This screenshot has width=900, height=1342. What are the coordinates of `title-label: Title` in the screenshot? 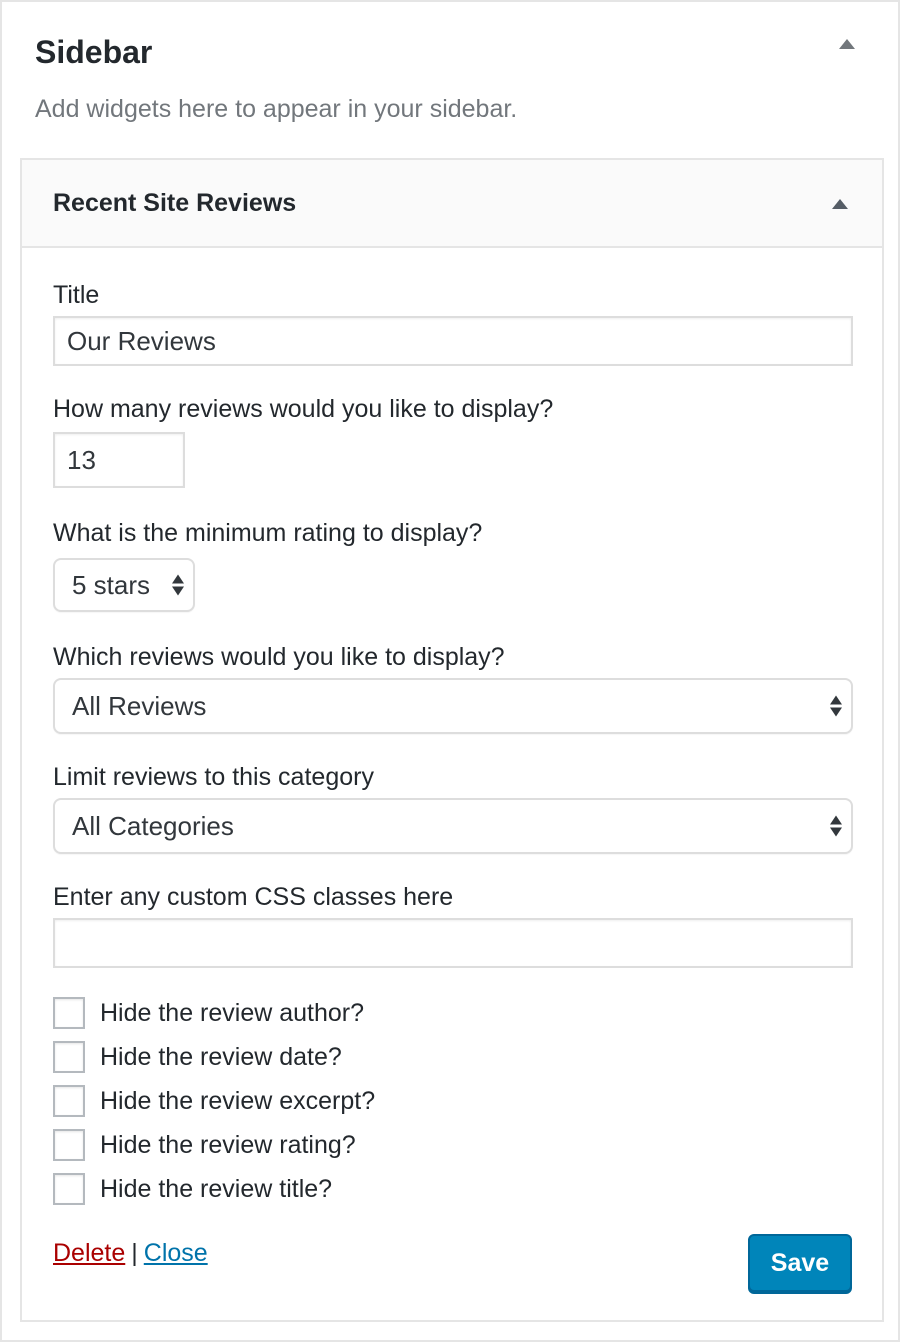 It's located at (76, 295).